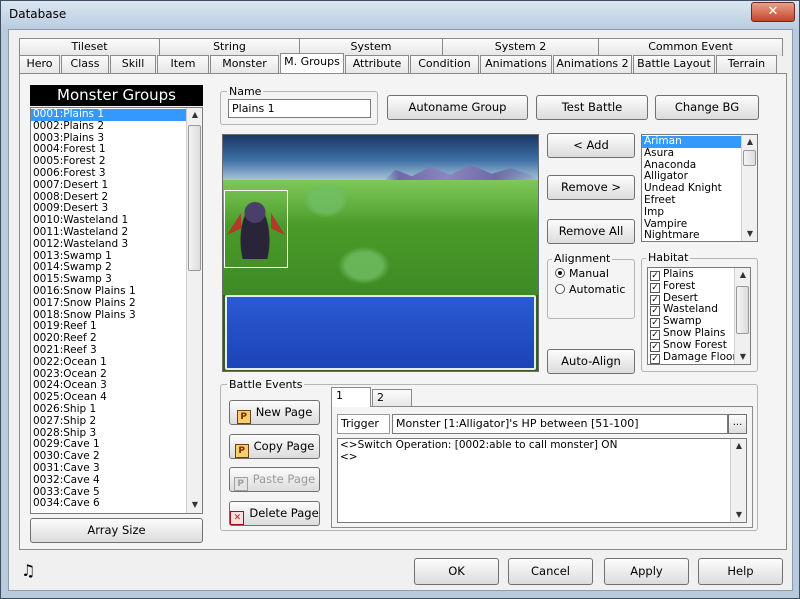 This screenshot has height=599, width=800. I want to click on music-note-icon: ♫, so click(28, 570).